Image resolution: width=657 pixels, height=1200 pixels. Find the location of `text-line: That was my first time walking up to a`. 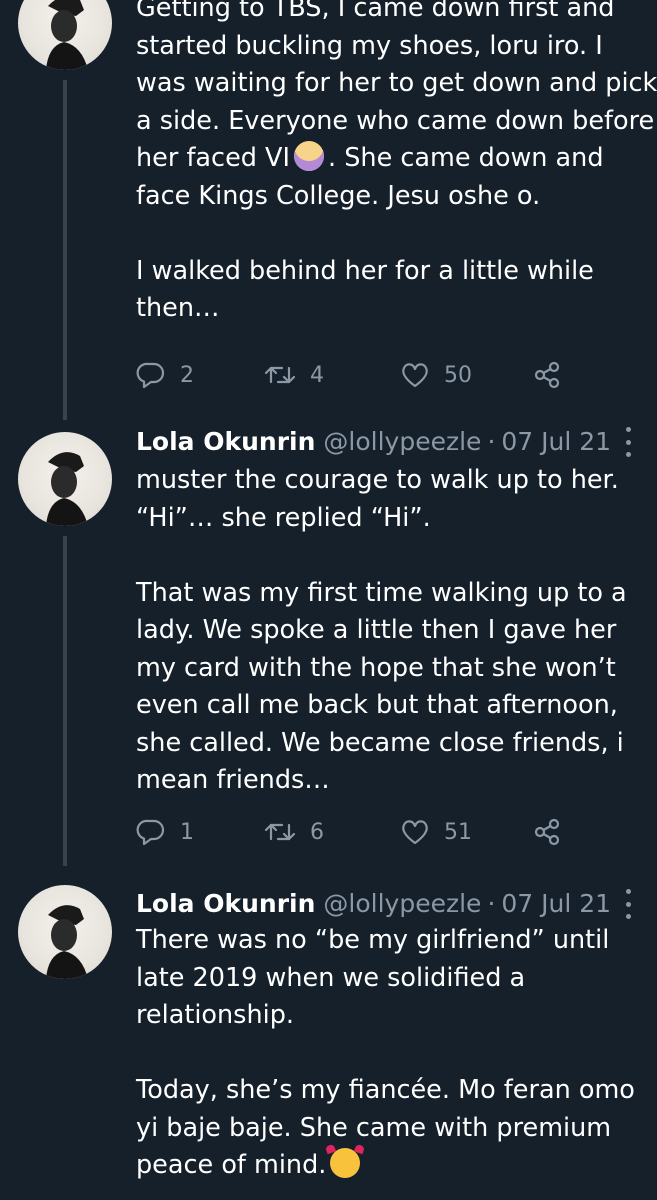

text-line: That was my first time walking up to a is located at coordinates (381, 592).